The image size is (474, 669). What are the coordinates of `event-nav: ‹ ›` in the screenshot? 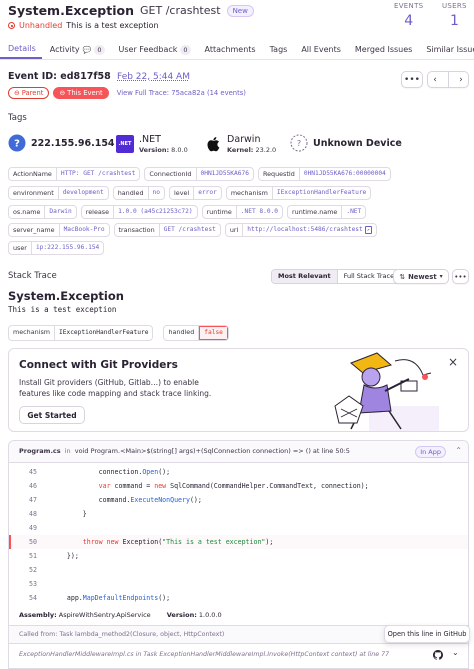 It's located at (448, 79).